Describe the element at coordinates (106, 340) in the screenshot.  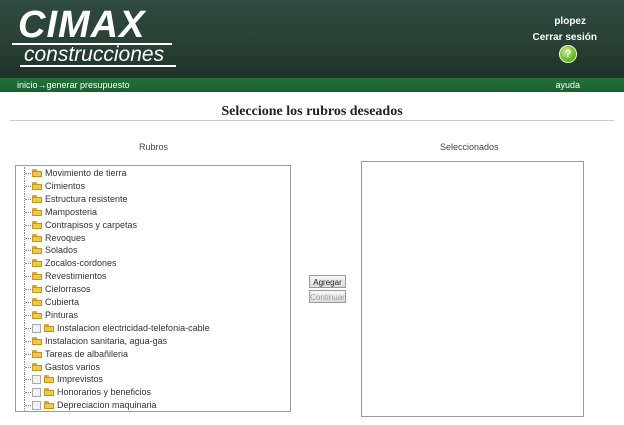
I see `tree-item-label: Instalacion sanitaria, agua-gas` at that location.